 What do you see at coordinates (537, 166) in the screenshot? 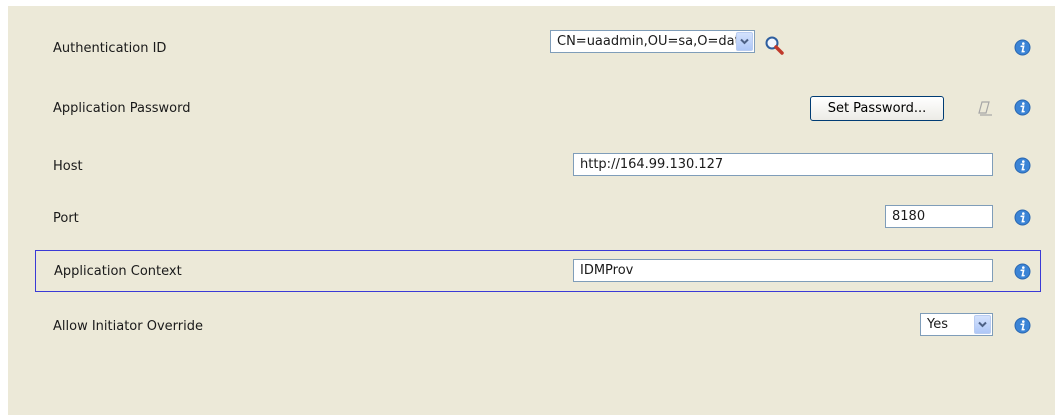
I see `host-row: Host http://164.99.130.127` at bounding box center [537, 166].